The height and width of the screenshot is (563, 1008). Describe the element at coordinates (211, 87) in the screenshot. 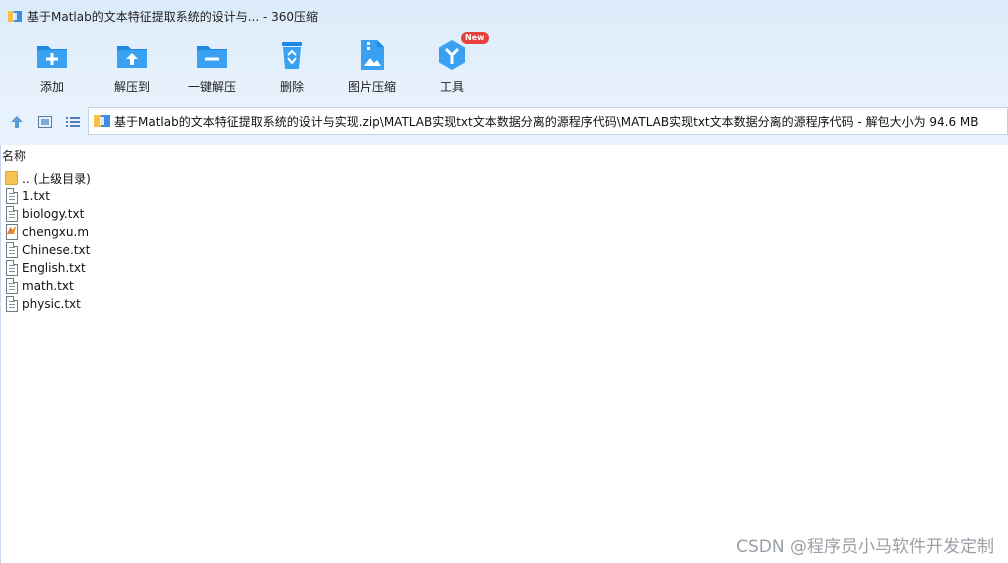

I see `one-click-extract-label: 一键解压` at that location.